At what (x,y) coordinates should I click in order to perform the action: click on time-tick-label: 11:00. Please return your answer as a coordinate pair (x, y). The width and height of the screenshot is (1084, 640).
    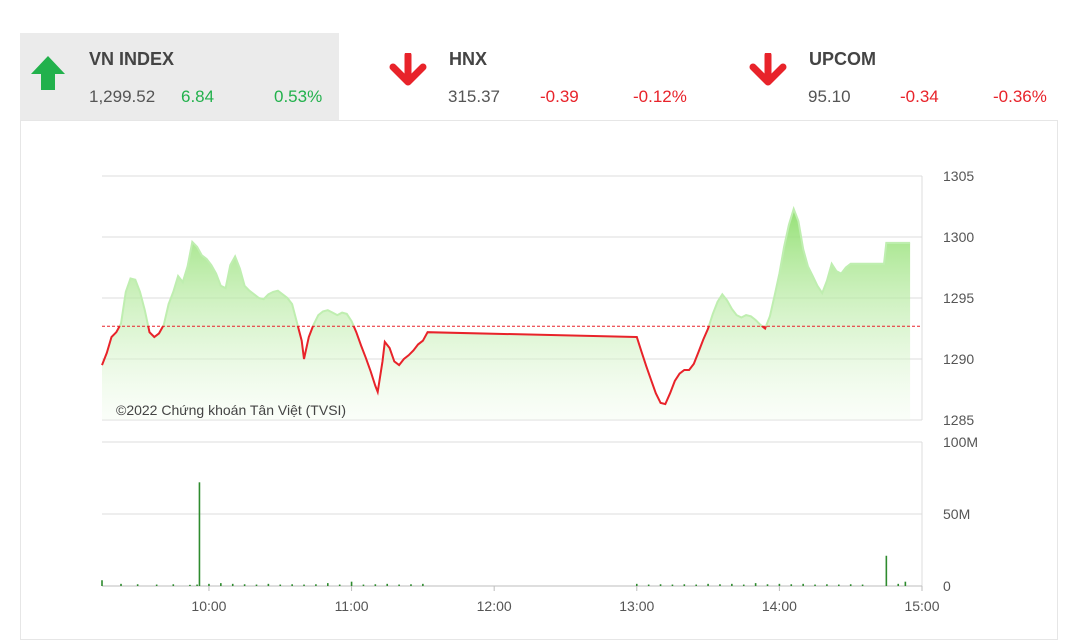
    Looking at the image, I should click on (352, 606).